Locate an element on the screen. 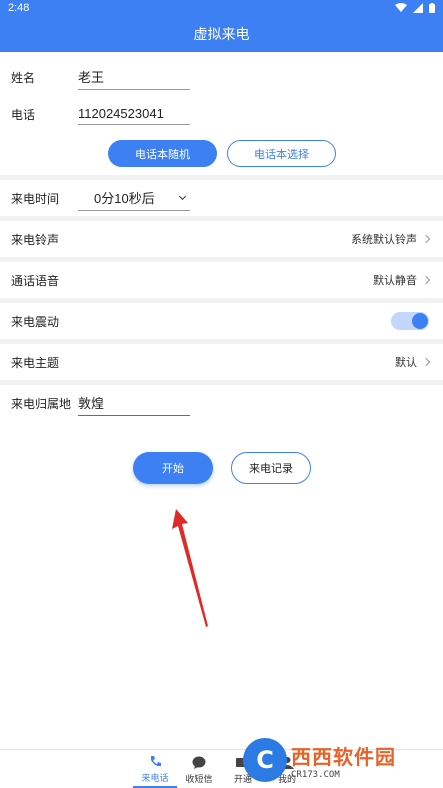 The image size is (443, 788). phone-label: 电话 is located at coordinates (23, 114).